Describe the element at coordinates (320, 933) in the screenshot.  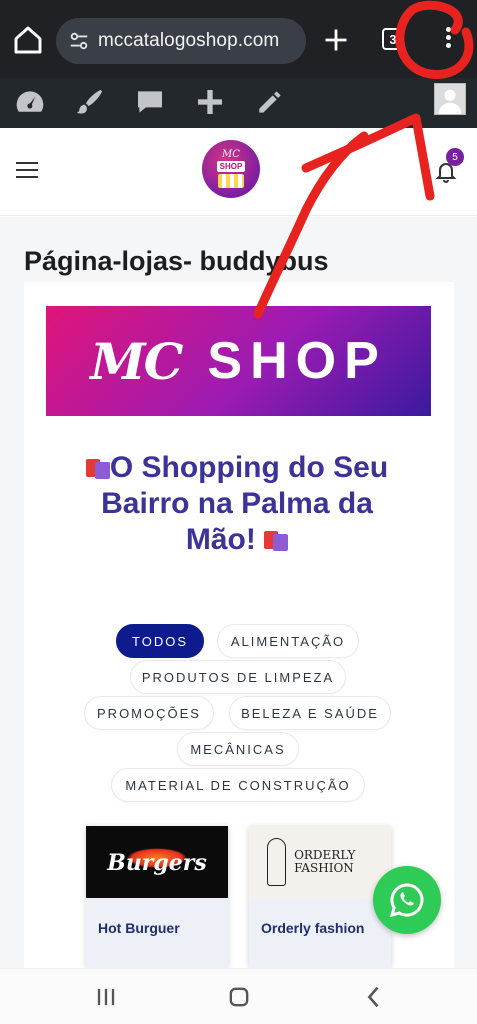
I see `store-name: Orderly fashion` at that location.